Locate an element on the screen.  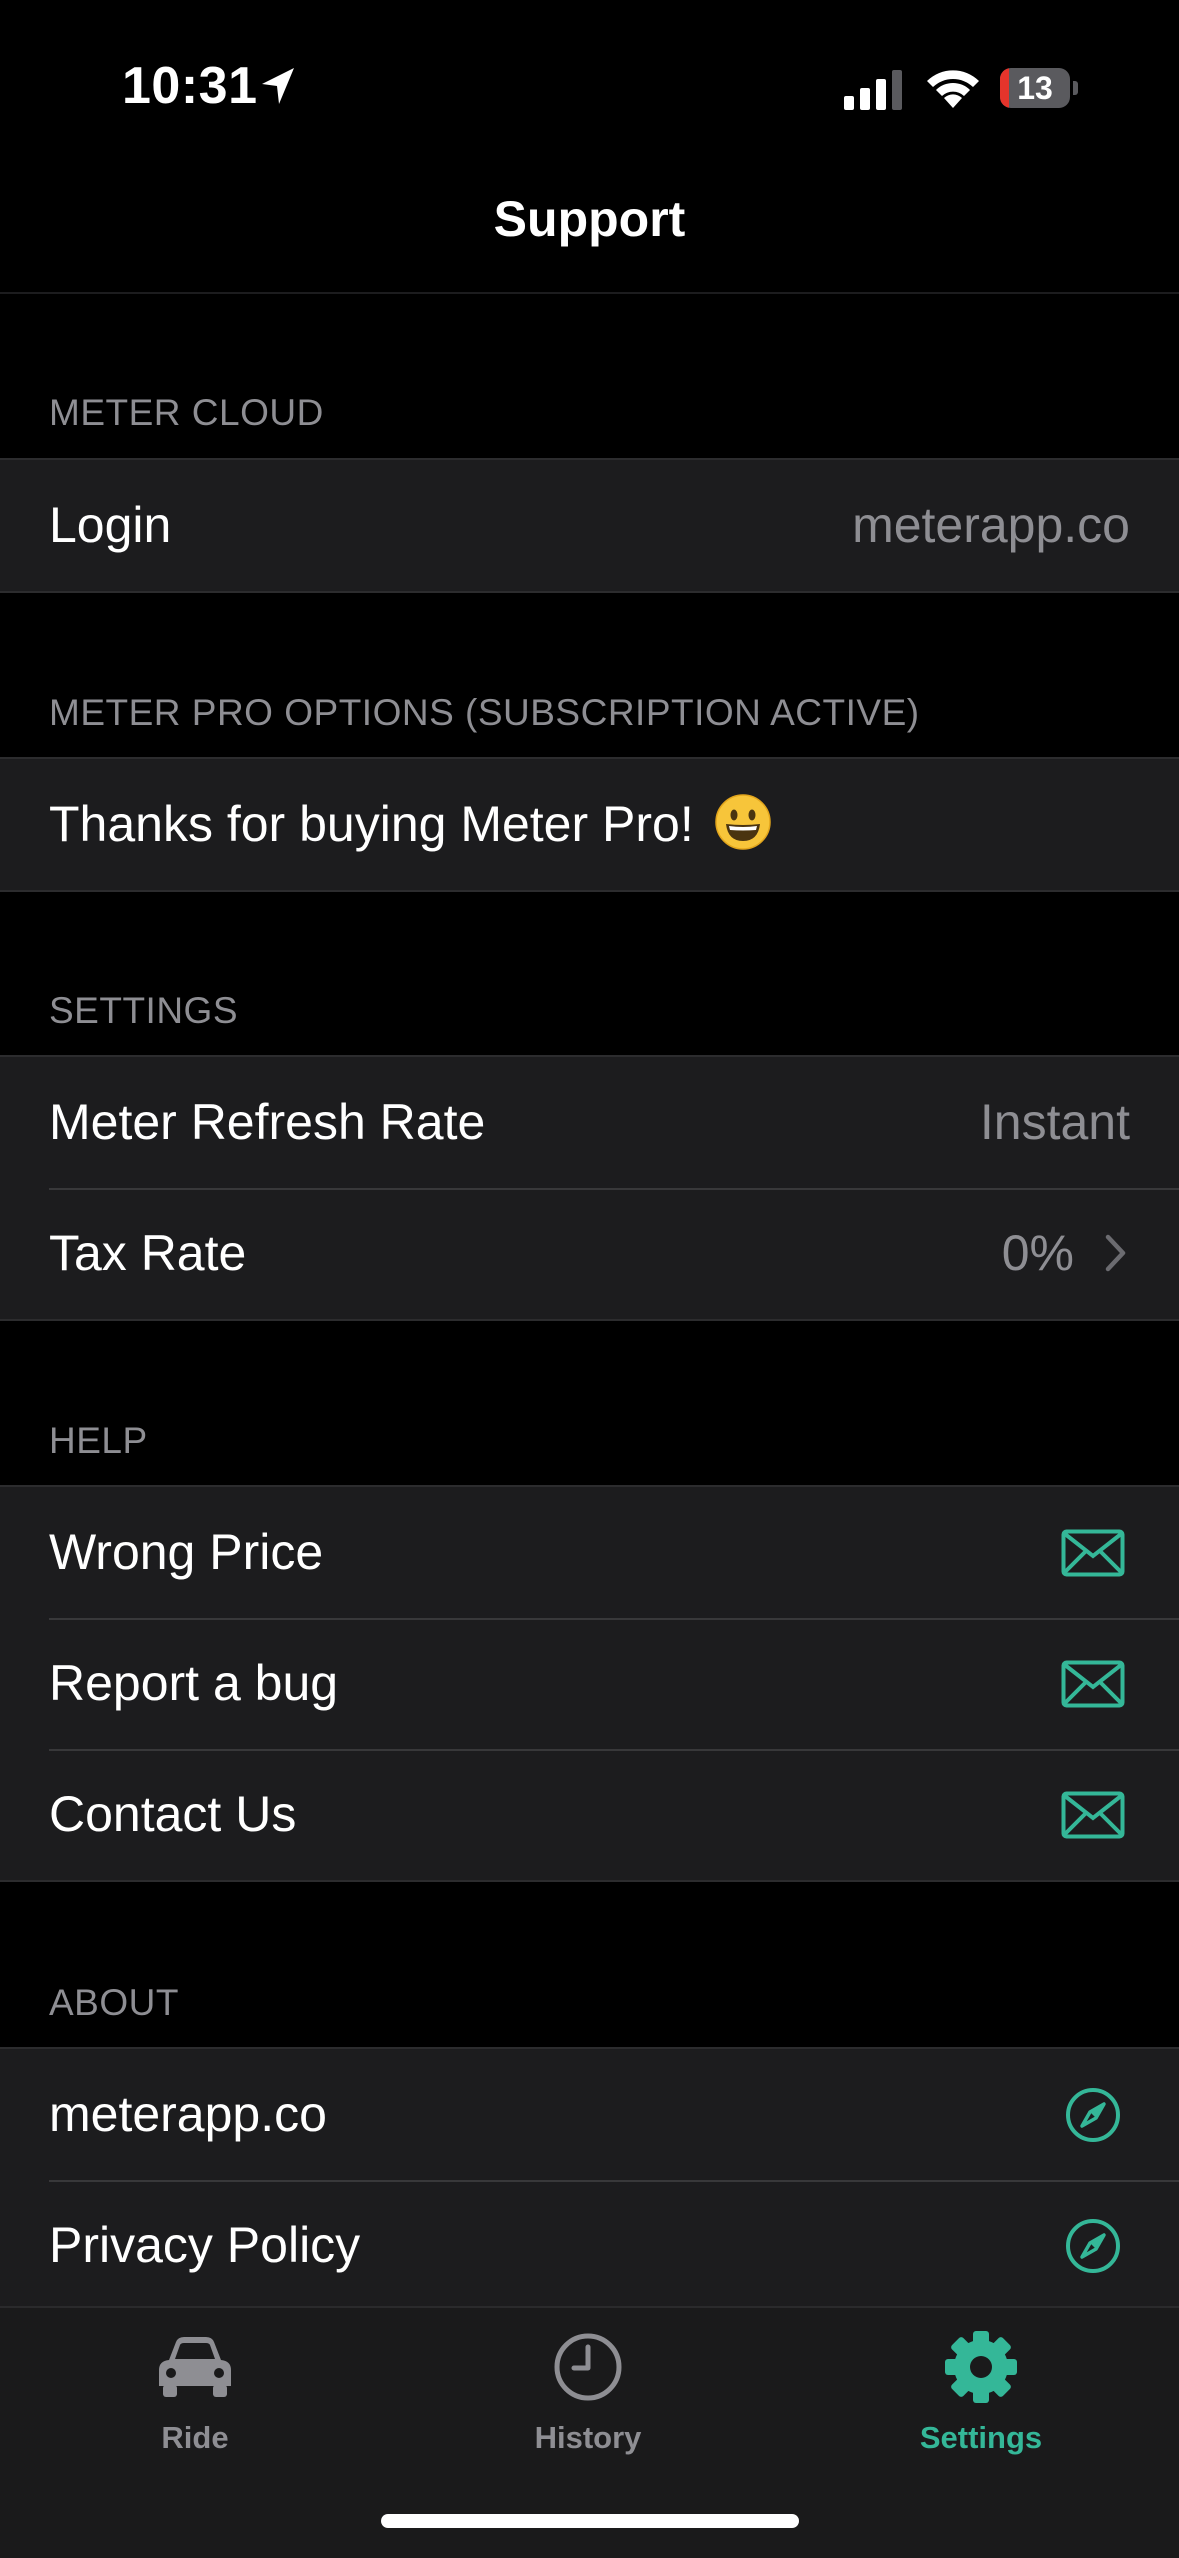
about-row-privacy-policy: Privacy Policy is located at coordinates (589, 2245).